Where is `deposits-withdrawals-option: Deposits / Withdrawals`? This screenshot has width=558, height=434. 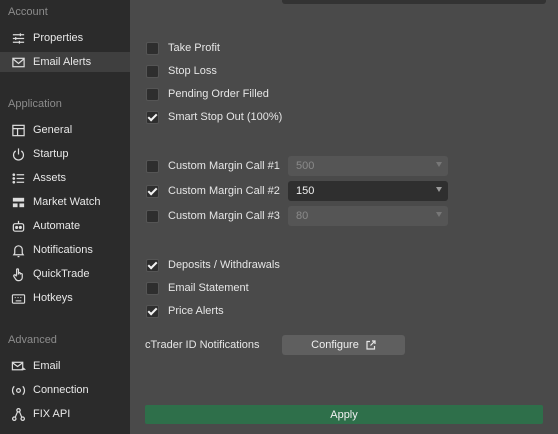 deposits-withdrawals-option: Deposits / Withdrawals is located at coordinates (213, 265).